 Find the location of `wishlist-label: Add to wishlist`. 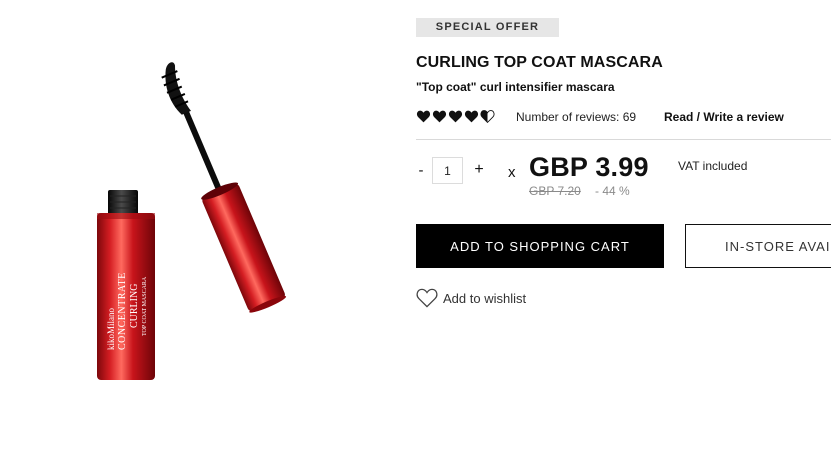

wishlist-label: Add to wishlist is located at coordinates (485, 298).